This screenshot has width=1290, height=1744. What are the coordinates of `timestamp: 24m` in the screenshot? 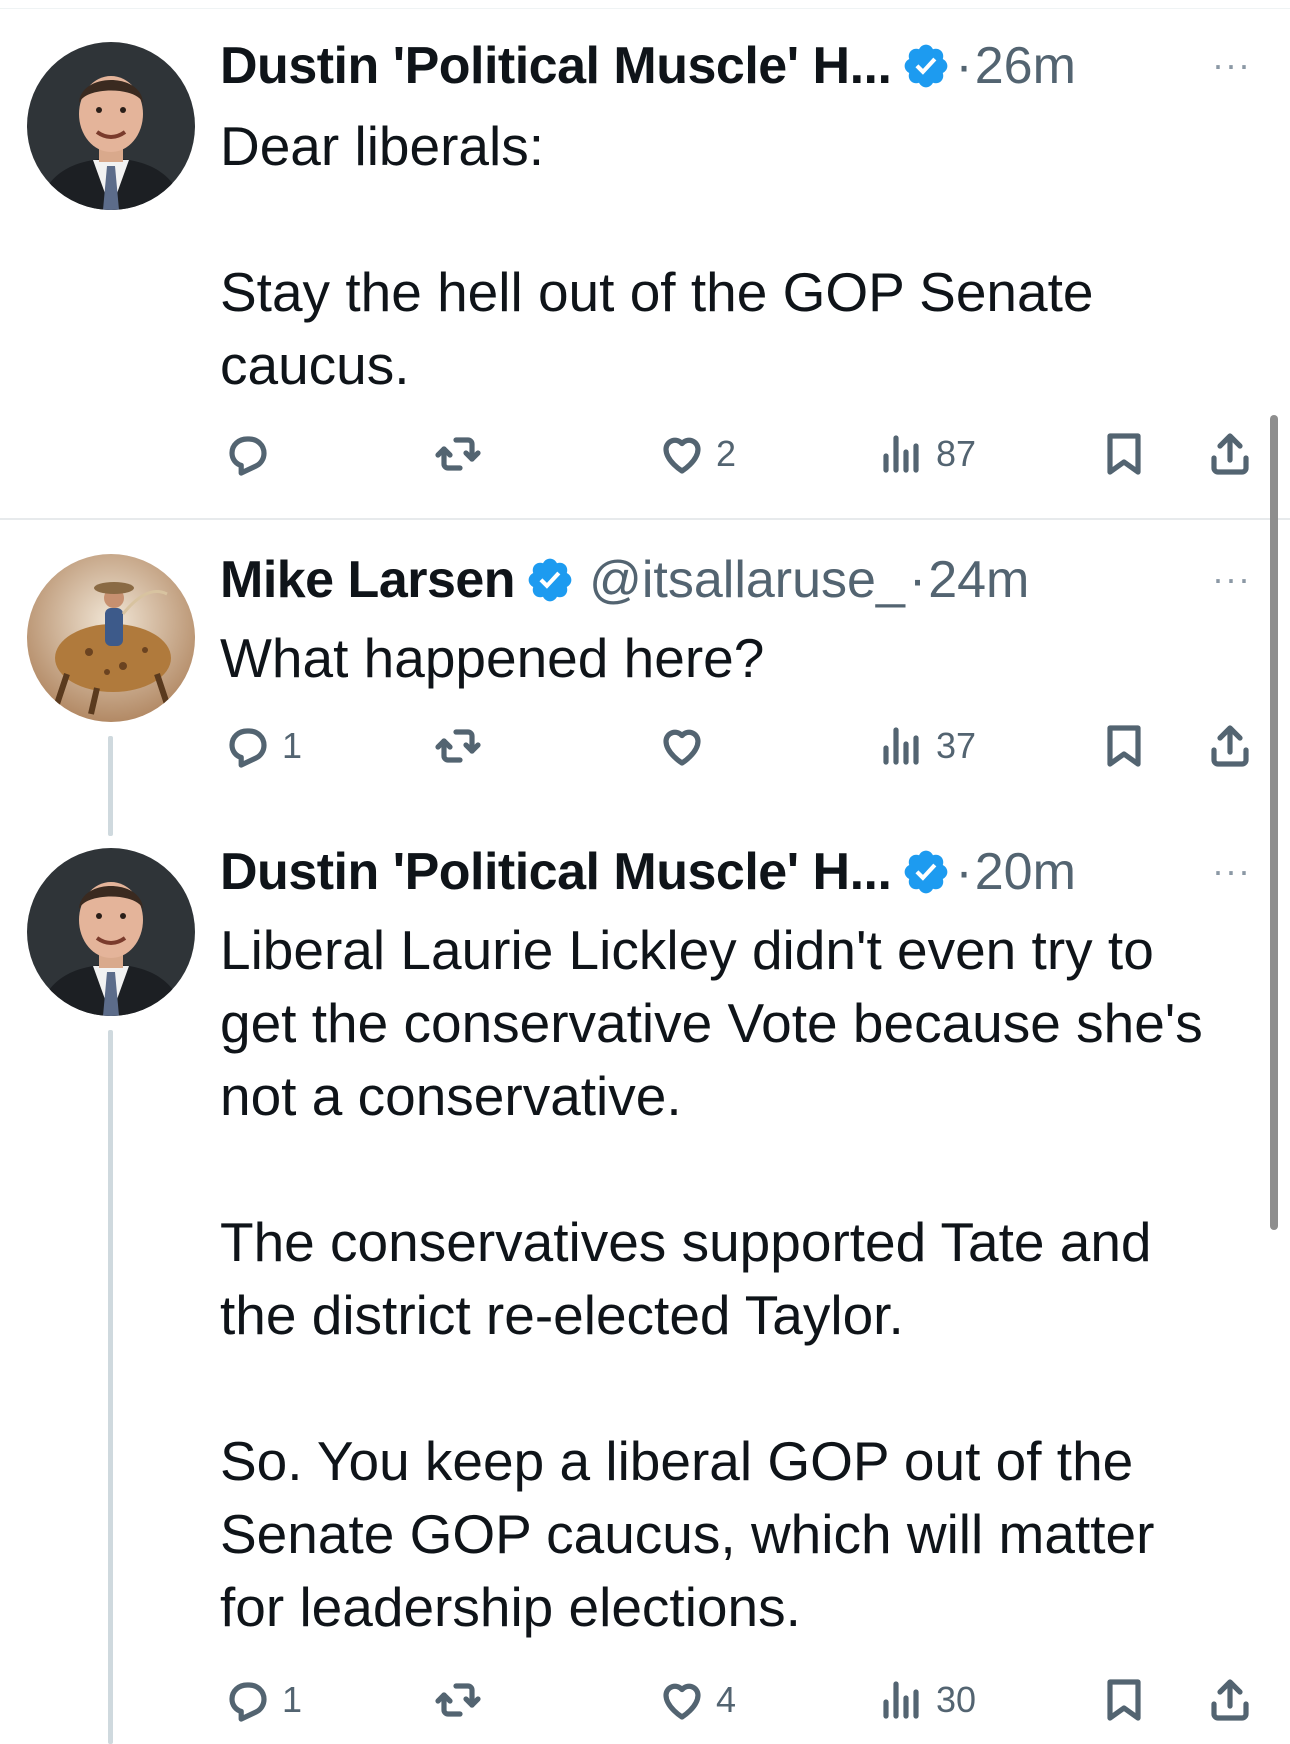 It's located at (978, 580).